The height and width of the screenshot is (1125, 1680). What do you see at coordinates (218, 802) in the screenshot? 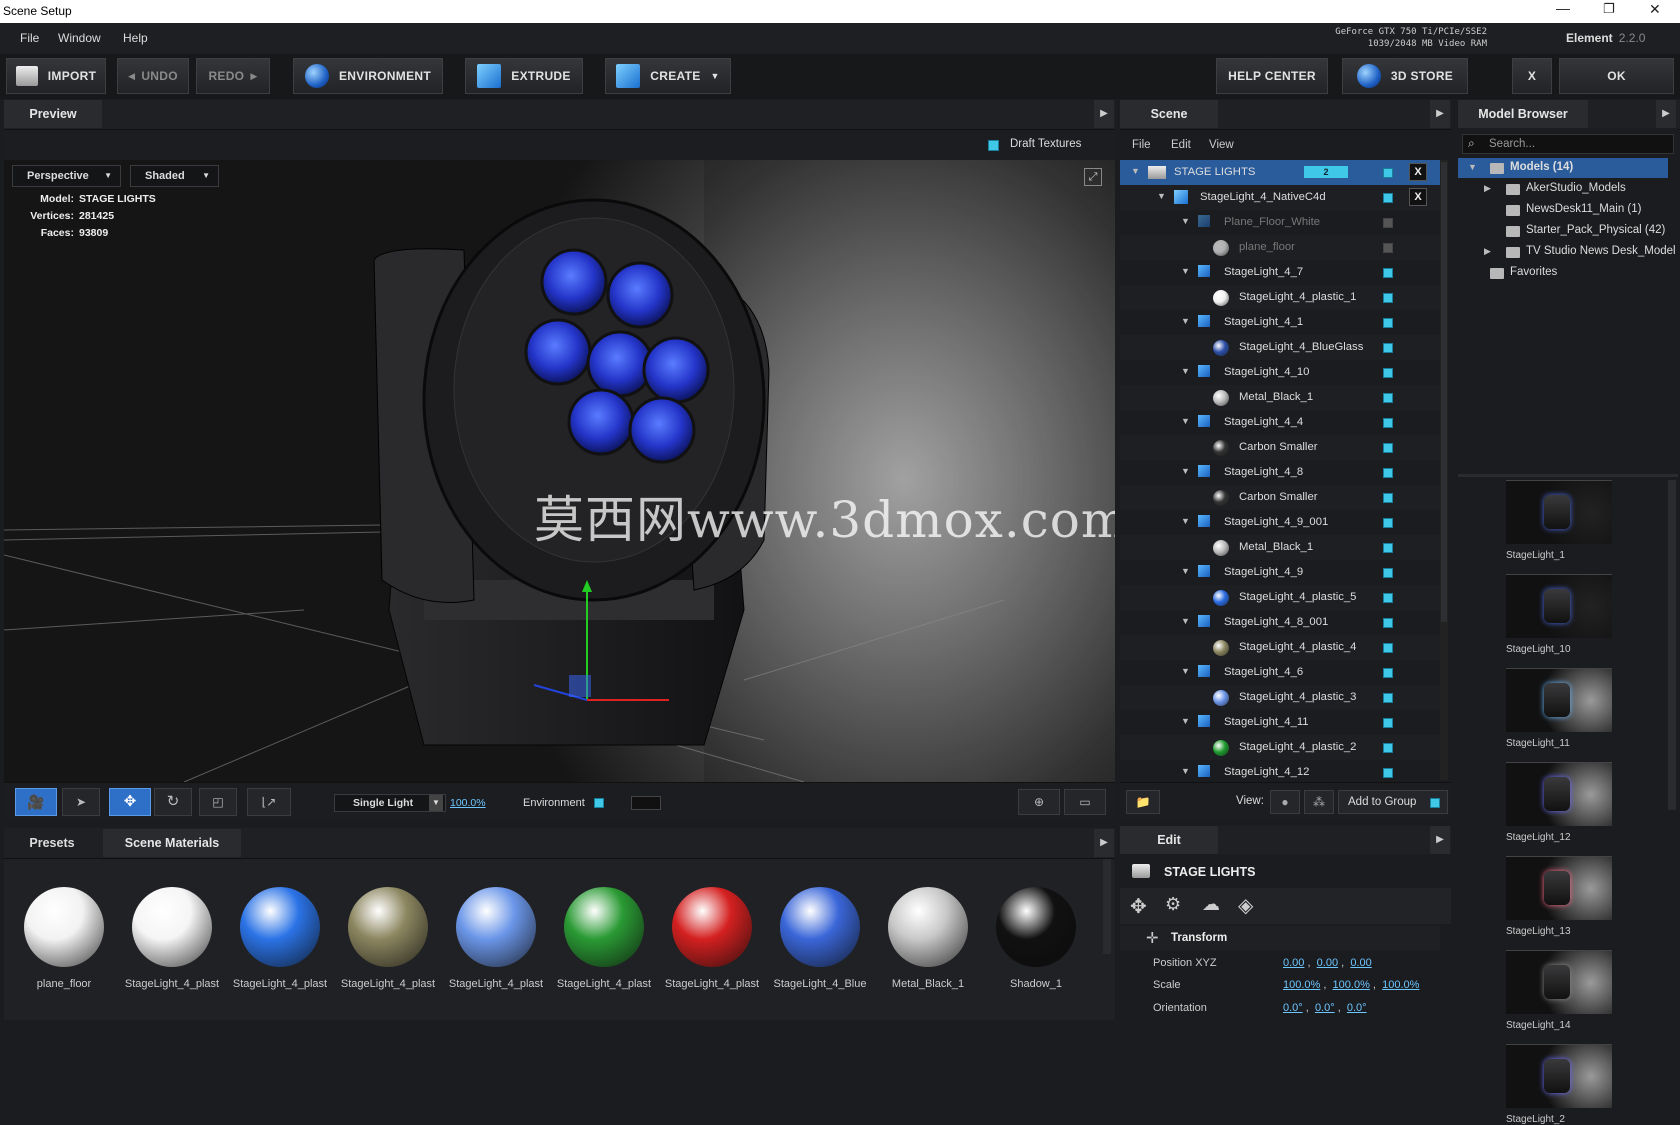
I see `scale-icon: ◰` at bounding box center [218, 802].